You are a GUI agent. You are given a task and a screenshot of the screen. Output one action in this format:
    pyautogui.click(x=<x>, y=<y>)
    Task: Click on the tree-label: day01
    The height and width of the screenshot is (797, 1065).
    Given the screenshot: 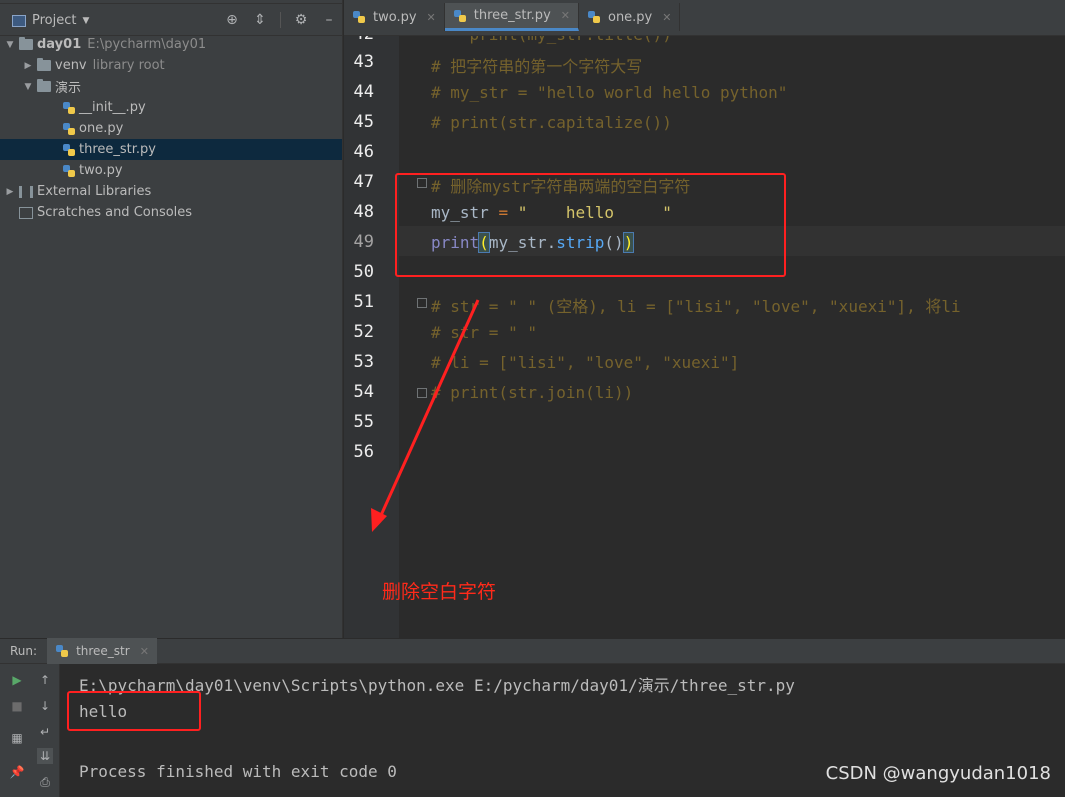 What is the action you would take?
    pyautogui.click(x=59, y=44)
    